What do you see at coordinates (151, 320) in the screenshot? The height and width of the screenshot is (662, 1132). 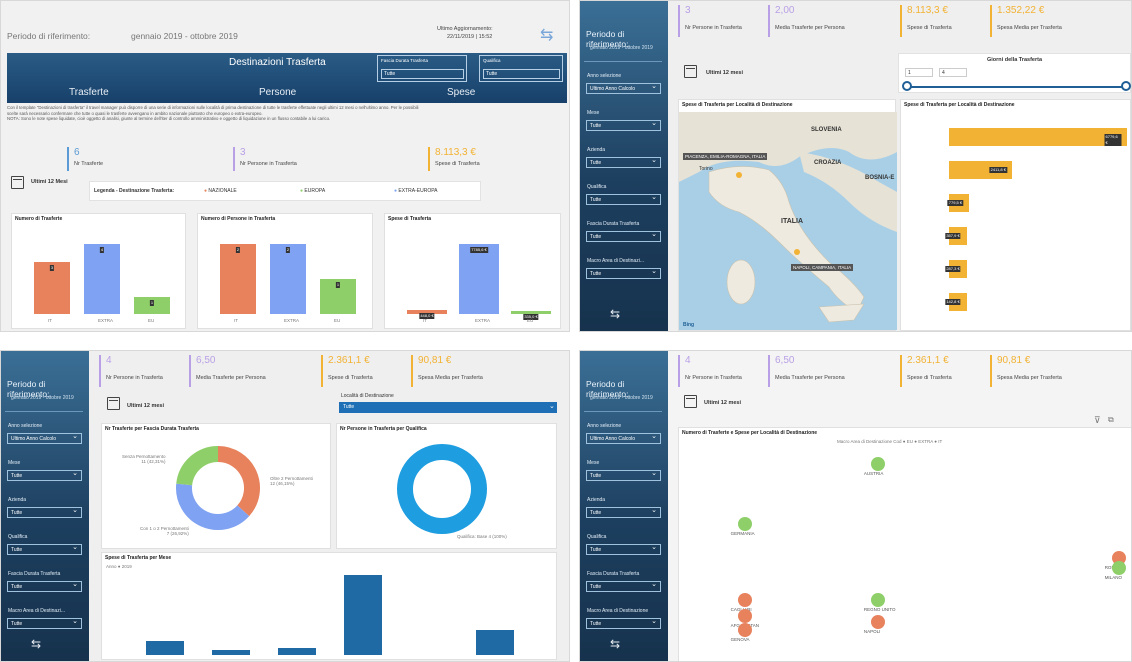 I see `tick-label: EU` at bounding box center [151, 320].